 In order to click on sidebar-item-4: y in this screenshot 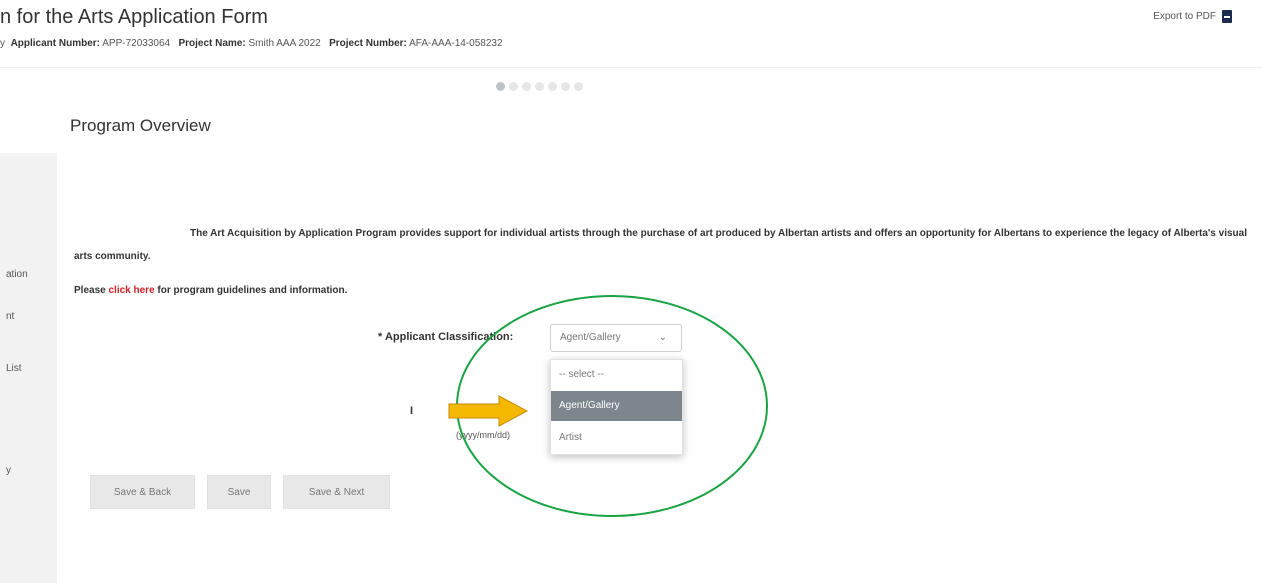, I will do `click(8, 470)`.